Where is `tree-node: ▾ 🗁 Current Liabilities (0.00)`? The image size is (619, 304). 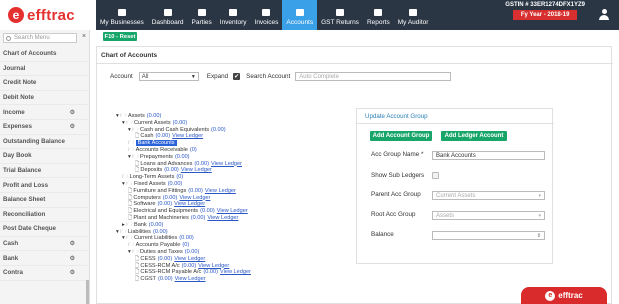
tree-node: ▾ 🗁 Current Liabilities (0.00) is located at coordinates (158, 238).